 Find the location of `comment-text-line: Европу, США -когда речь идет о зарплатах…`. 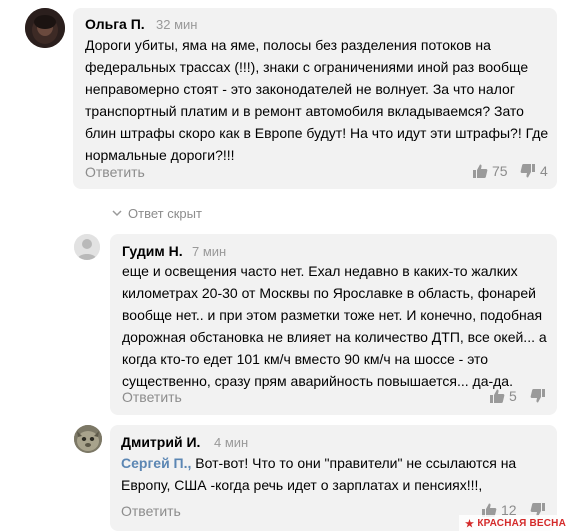

comment-text-line: Европу, США -когда речь идет о зарплатах… is located at coordinates (302, 485).